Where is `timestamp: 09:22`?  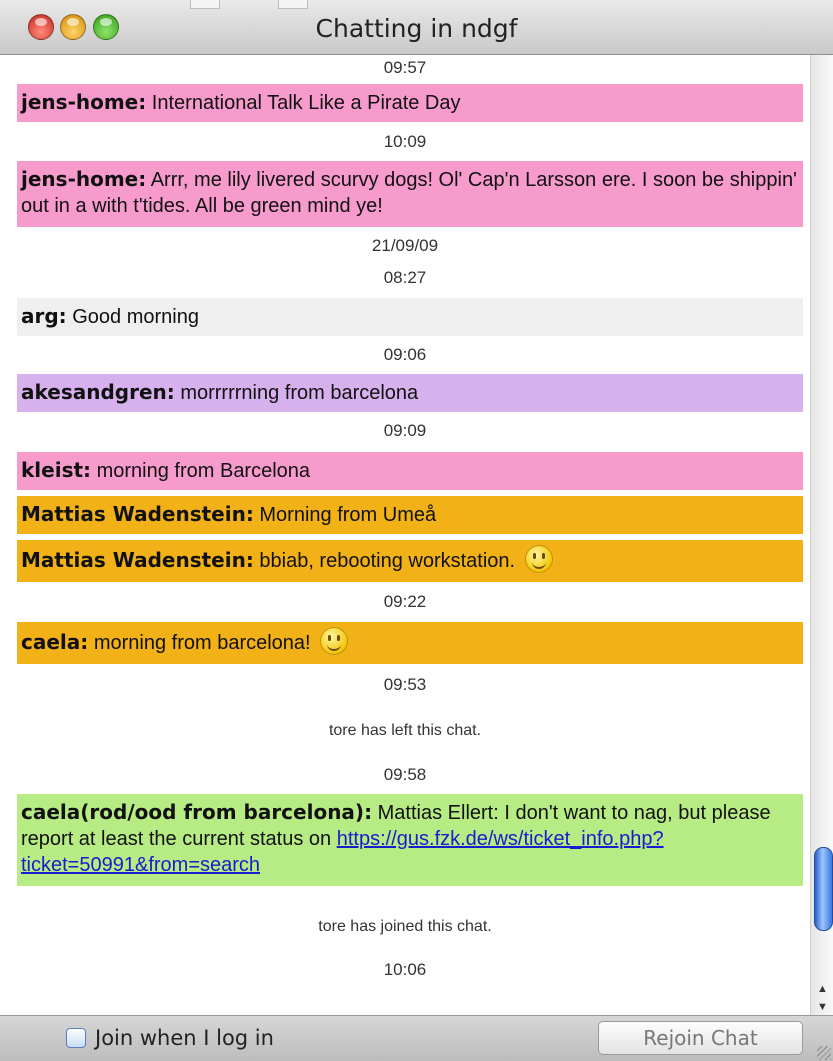
timestamp: 09:22 is located at coordinates (405, 601).